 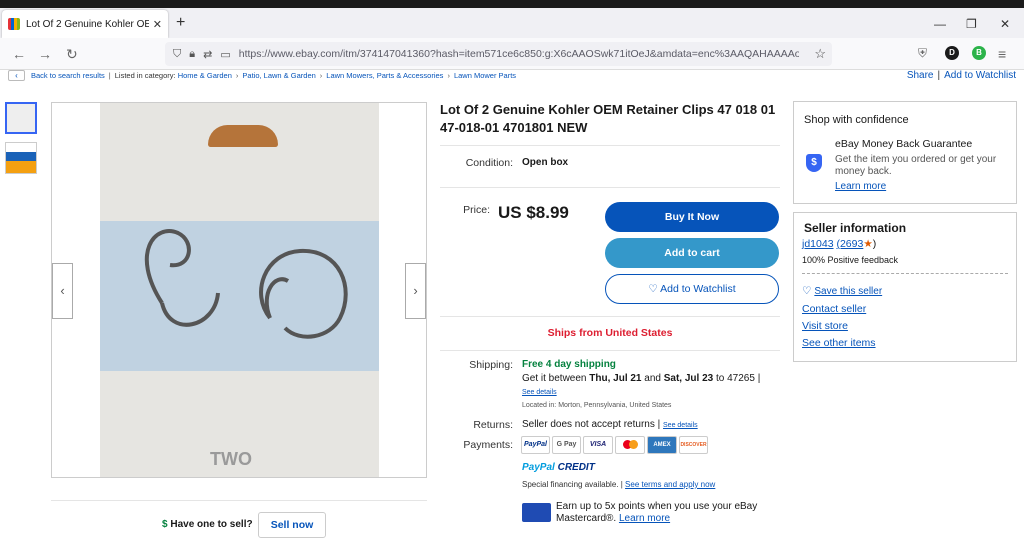 What do you see at coordinates (670, 484) in the screenshot?
I see `financing-terms-link: See terms and apply now` at bounding box center [670, 484].